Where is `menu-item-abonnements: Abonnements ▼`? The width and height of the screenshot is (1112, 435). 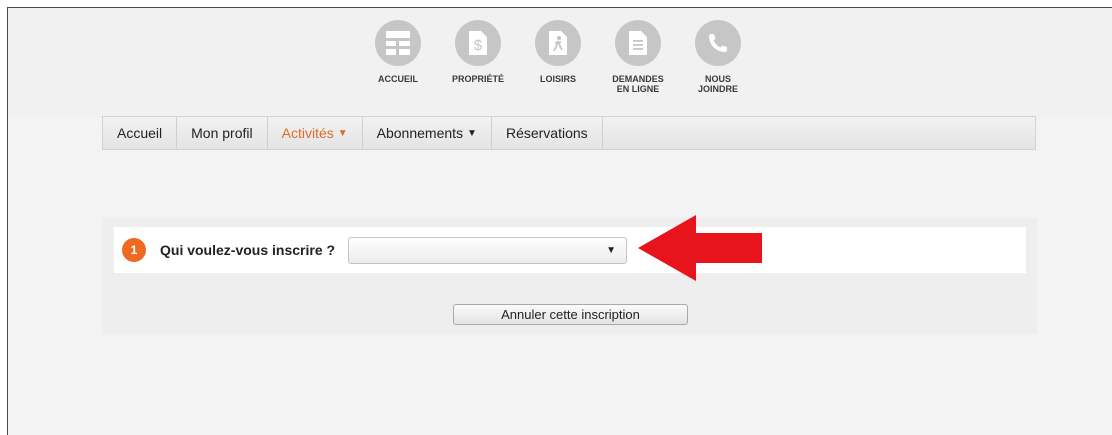
menu-item-abonnements: Abonnements ▼ is located at coordinates (427, 133).